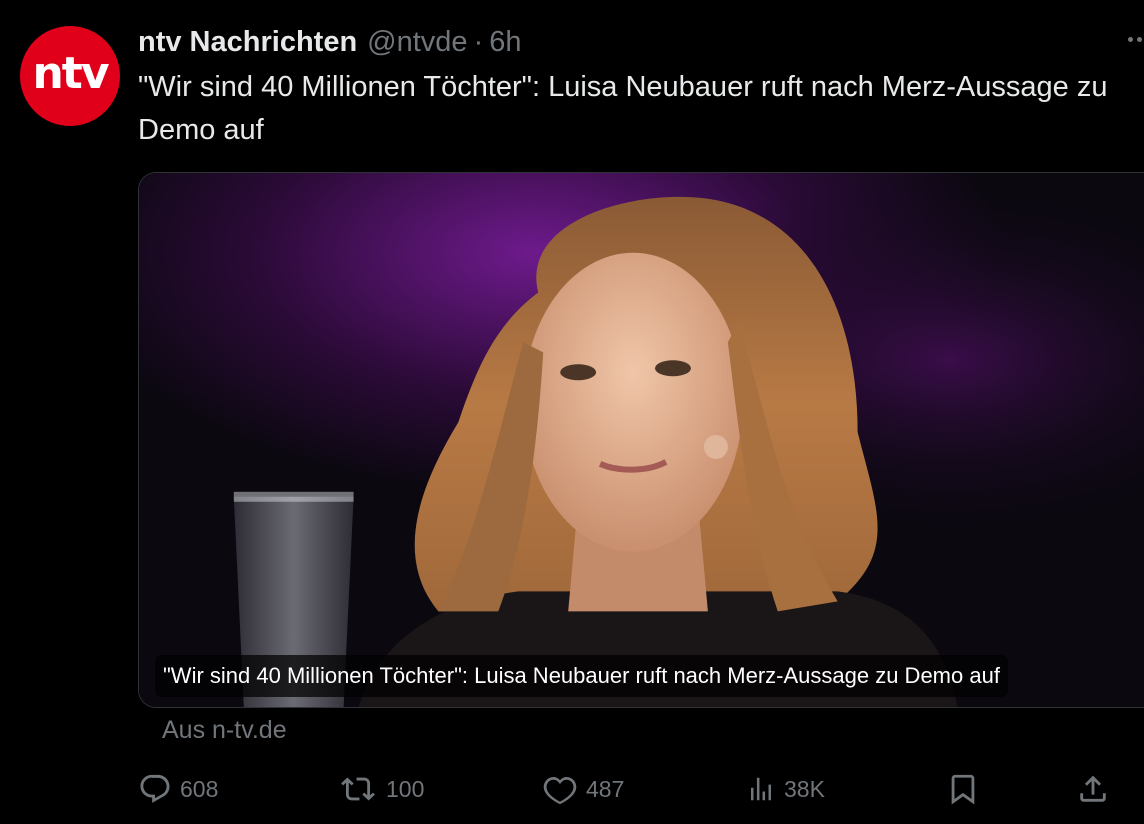 The image size is (1144, 824). Describe the element at coordinates (605, 788) in the screenshot. I see `like-count: 487` at that location.